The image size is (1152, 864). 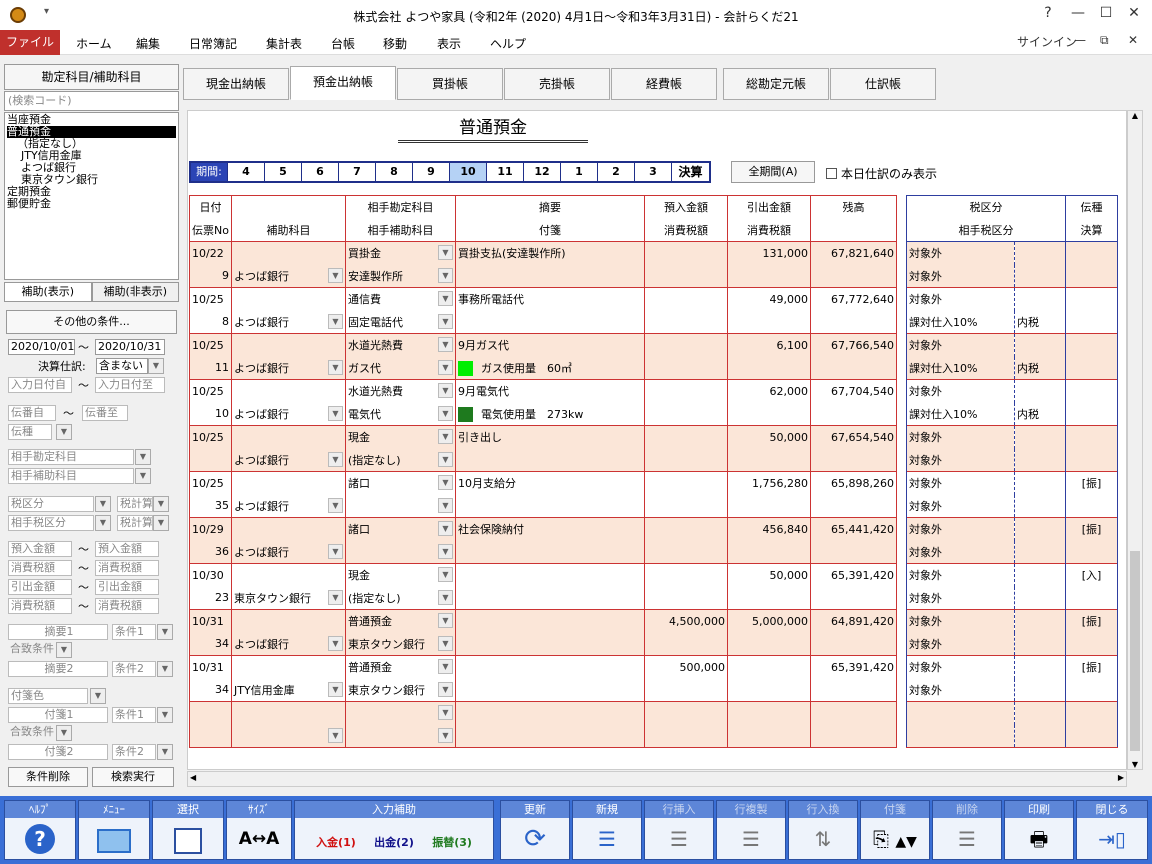 What do you see at coordinates (1080, 40) in the screenshot?
I see `ribbon-minimize-icon: —` at bounding box center [1080, 40].